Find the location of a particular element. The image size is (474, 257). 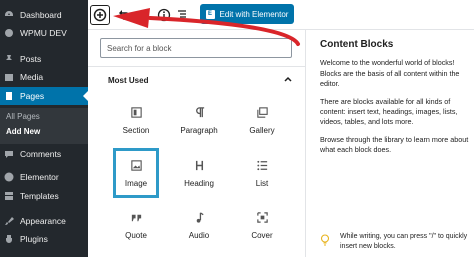

dashboard-icon is located at coordinates (9, 15).